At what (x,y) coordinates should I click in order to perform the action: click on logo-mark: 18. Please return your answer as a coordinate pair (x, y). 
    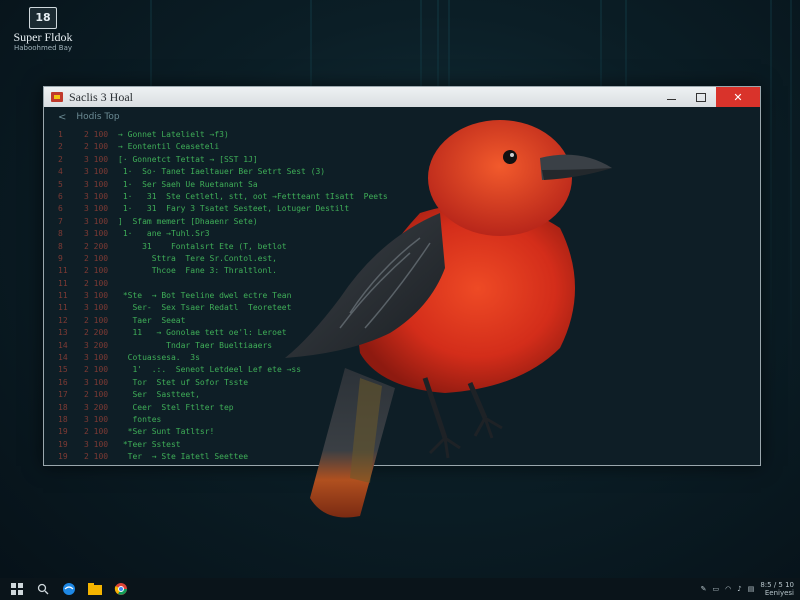
    Looking at the image, I should click on (43, 18).